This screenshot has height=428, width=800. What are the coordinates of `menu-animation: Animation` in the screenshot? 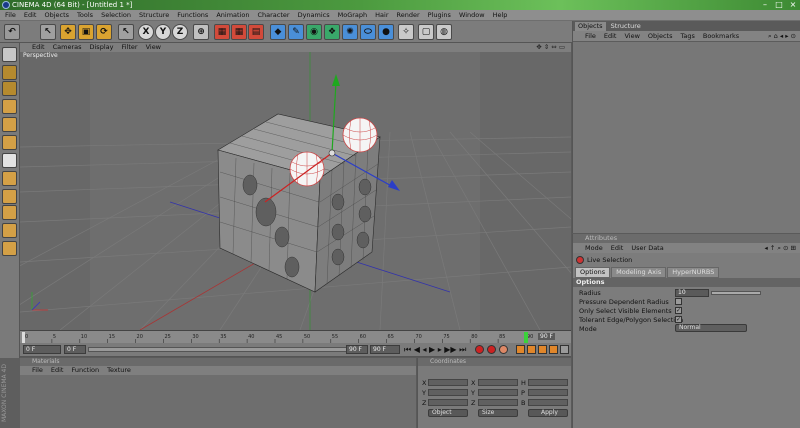 It's located at (232, 15).